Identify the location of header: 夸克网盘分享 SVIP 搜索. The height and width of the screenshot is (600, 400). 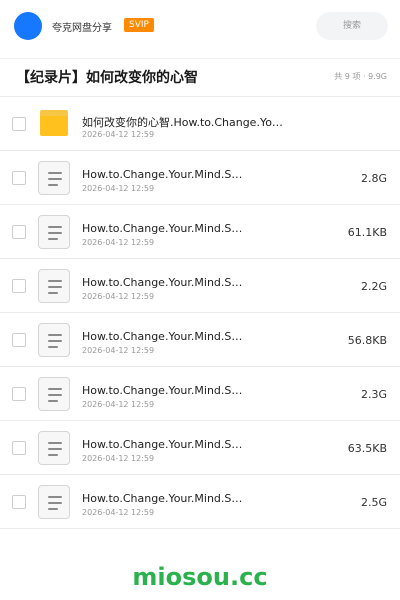
(200, 26).